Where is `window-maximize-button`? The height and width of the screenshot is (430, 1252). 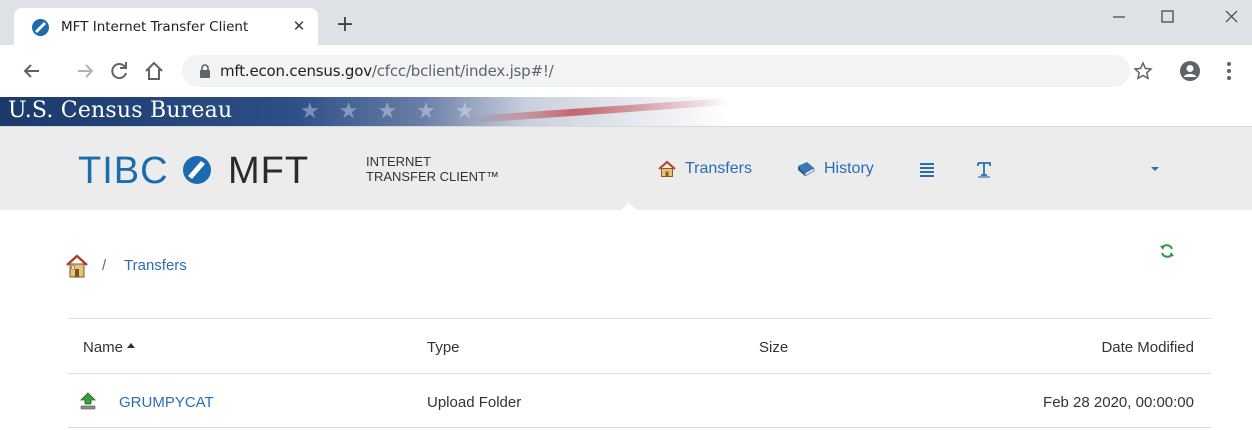 window-maximize-button is located at coordinates (1167, 17).